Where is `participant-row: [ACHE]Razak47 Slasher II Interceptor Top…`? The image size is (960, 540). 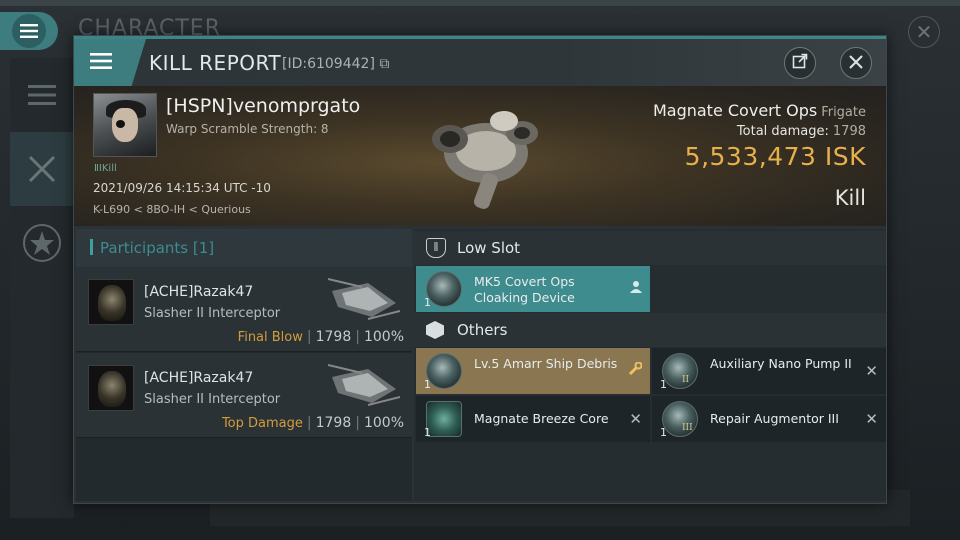
participant-row: [ACHE]Razak47 Slasher II Interceptor Top… is located at coordinates (244, 395).